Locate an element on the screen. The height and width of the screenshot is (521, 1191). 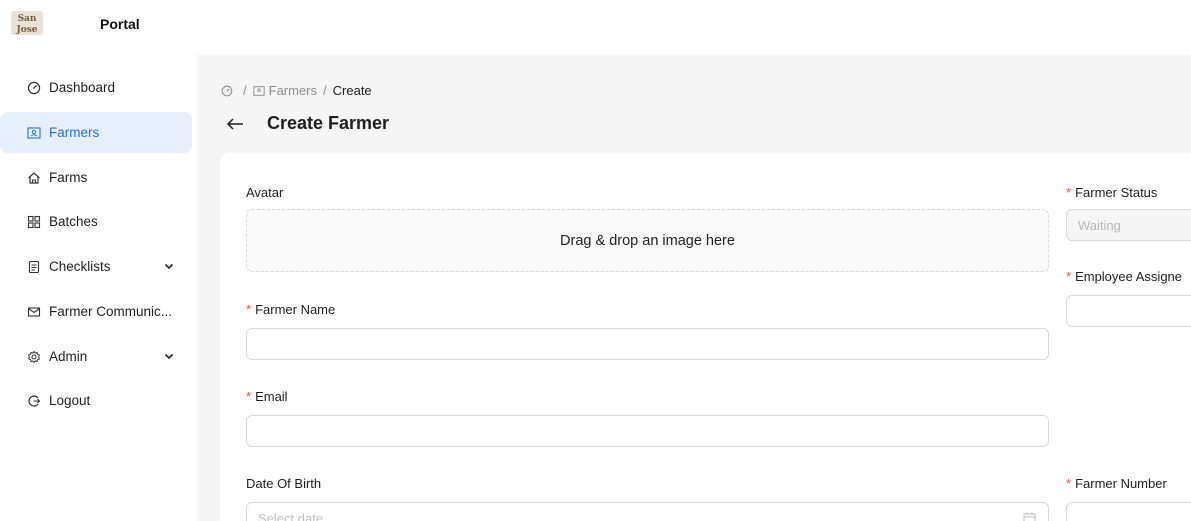
date-placeholder: Select date is located at coordinates (291, 515).